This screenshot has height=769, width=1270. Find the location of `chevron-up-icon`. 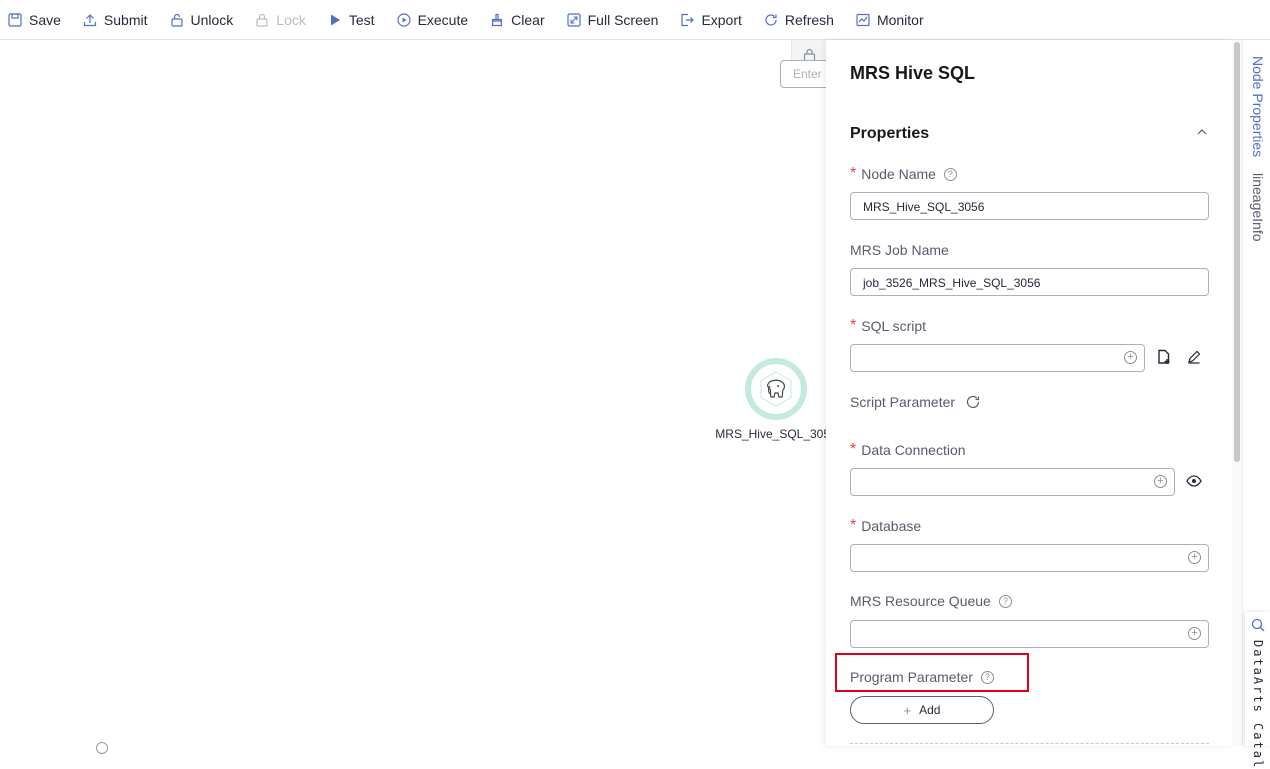

chevron-up-icon is located at coordinates (1202, 132).